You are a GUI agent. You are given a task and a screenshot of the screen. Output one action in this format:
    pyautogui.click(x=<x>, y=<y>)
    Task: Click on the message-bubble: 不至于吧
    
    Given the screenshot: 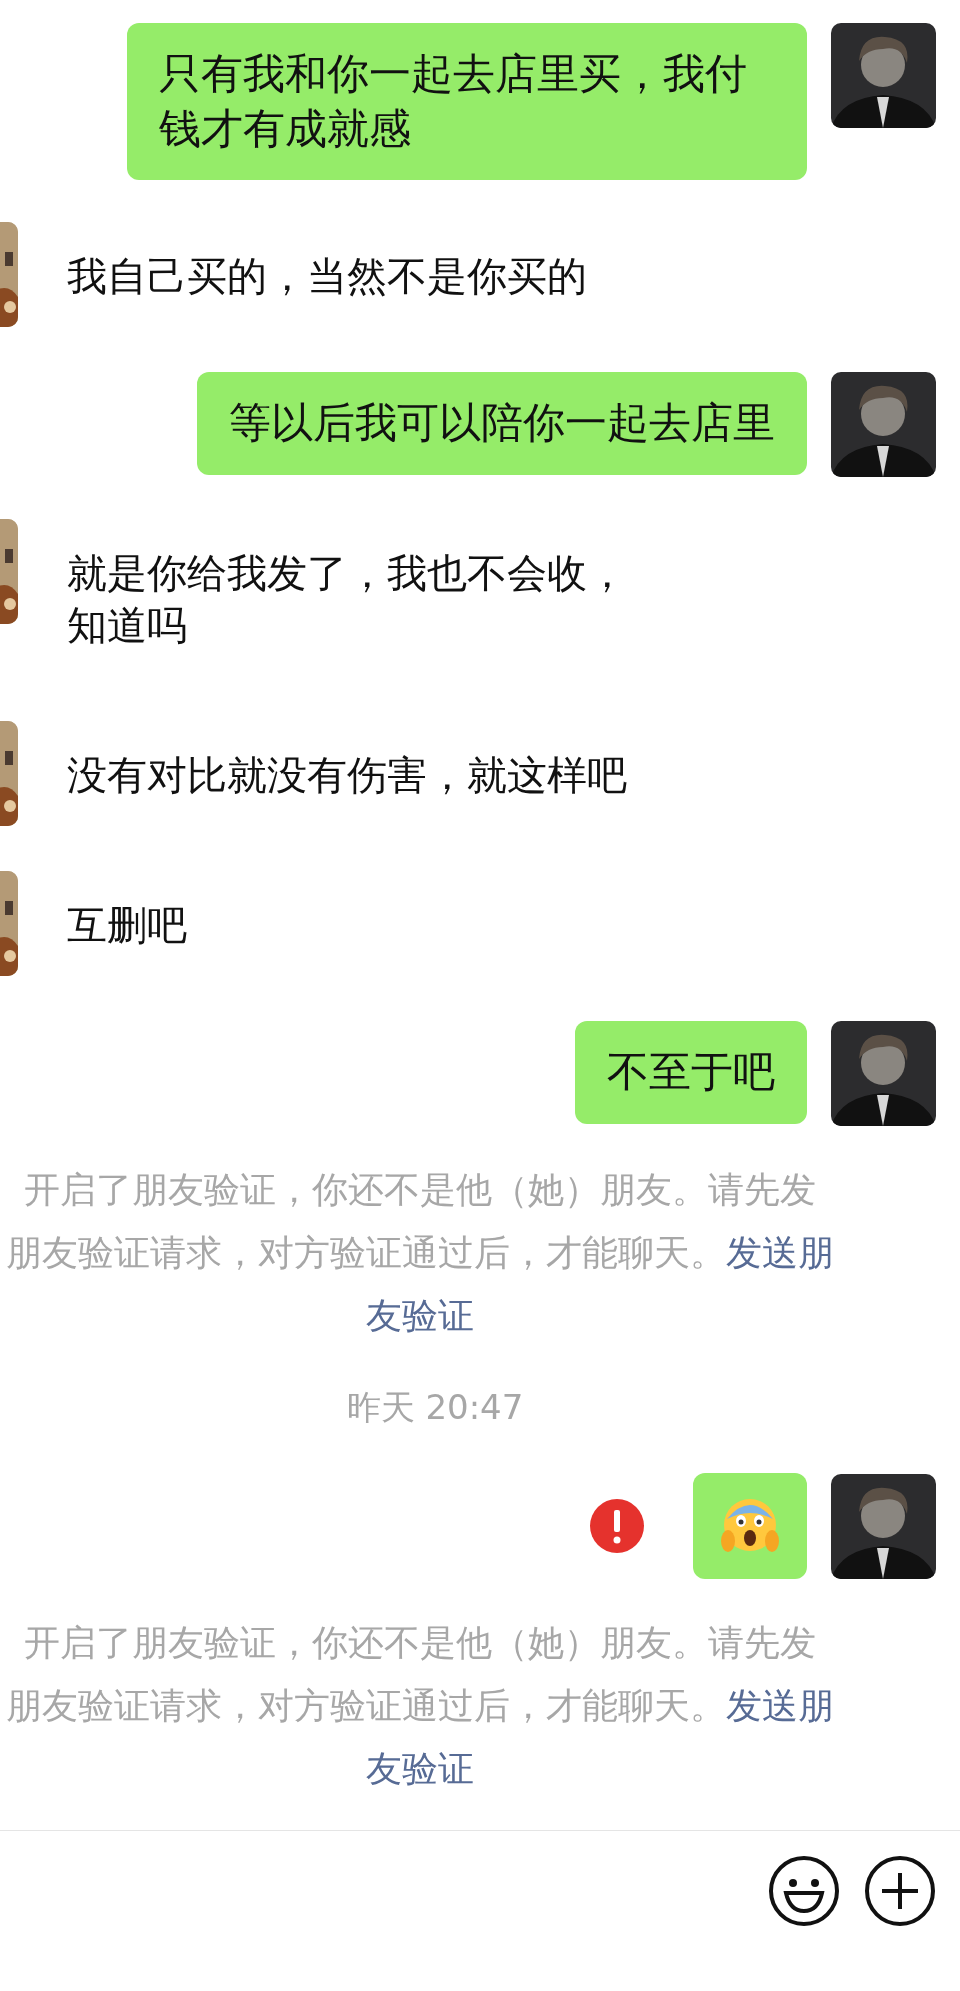 What is the action you would take?
    pyautogui.click(x=691, y=1072)
    